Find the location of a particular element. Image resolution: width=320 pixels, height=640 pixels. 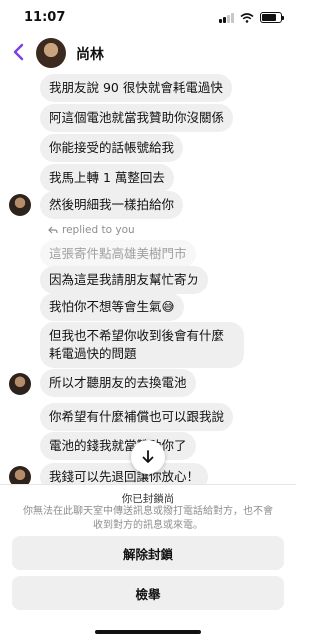

battery-icon is located at coordinates (272, 17).